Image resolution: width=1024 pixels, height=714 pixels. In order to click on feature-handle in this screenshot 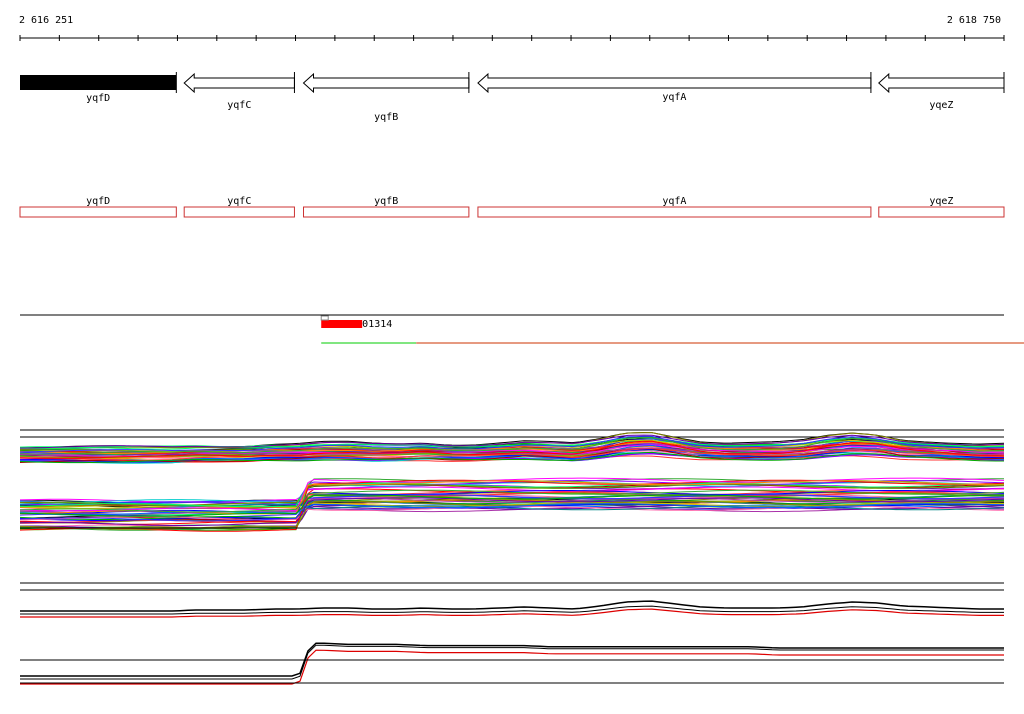, I will do `click(324, 318)`.